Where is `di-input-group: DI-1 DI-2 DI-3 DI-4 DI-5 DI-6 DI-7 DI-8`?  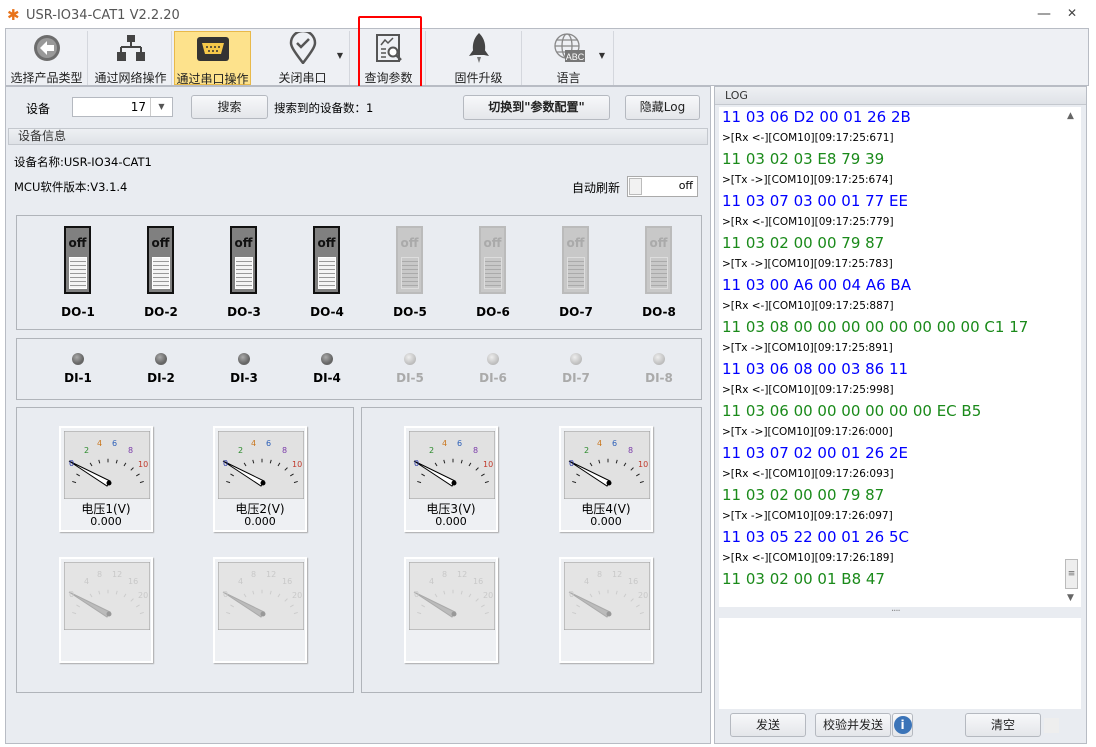 di-input-group: DI-1 DI-2 DI-3 DI-4 DI-5 DI-6 DI-7 DI-8 is located at coordinates (359, 369).